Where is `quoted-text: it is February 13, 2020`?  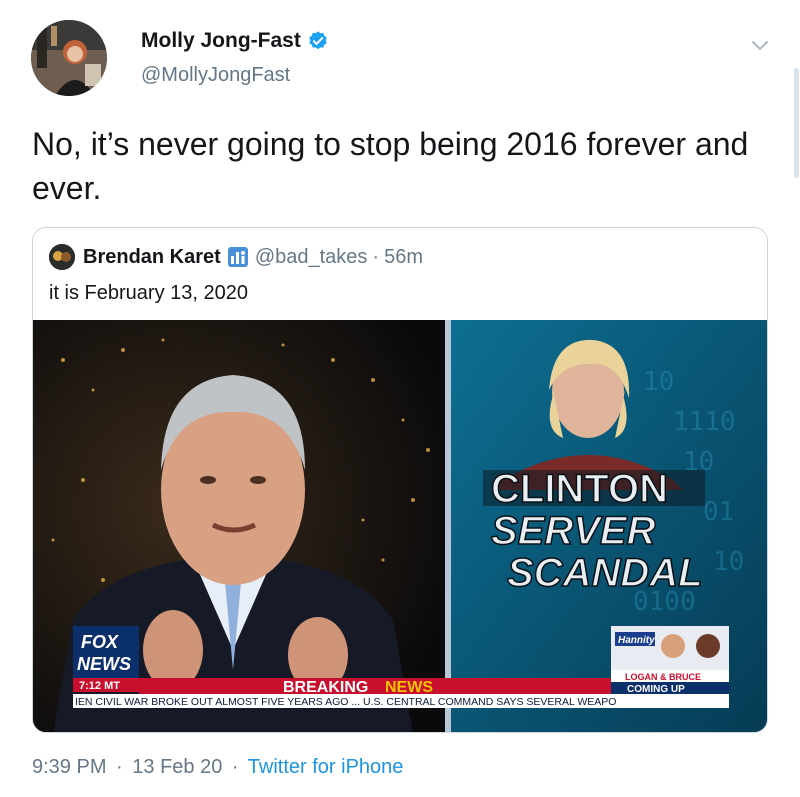 quoted-text: it is February 13, 2020 is located at coordinates (148, 293).